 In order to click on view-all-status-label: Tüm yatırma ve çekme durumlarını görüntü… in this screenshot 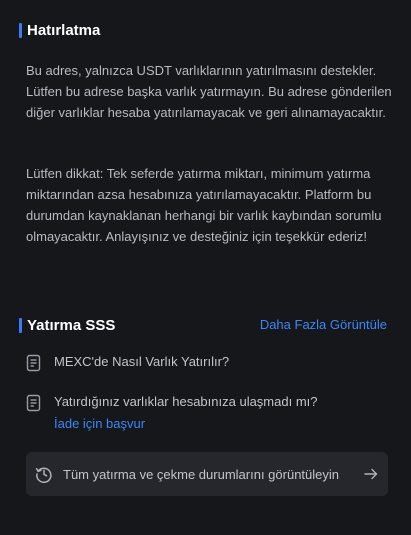, I will do `click(201, 474)`.